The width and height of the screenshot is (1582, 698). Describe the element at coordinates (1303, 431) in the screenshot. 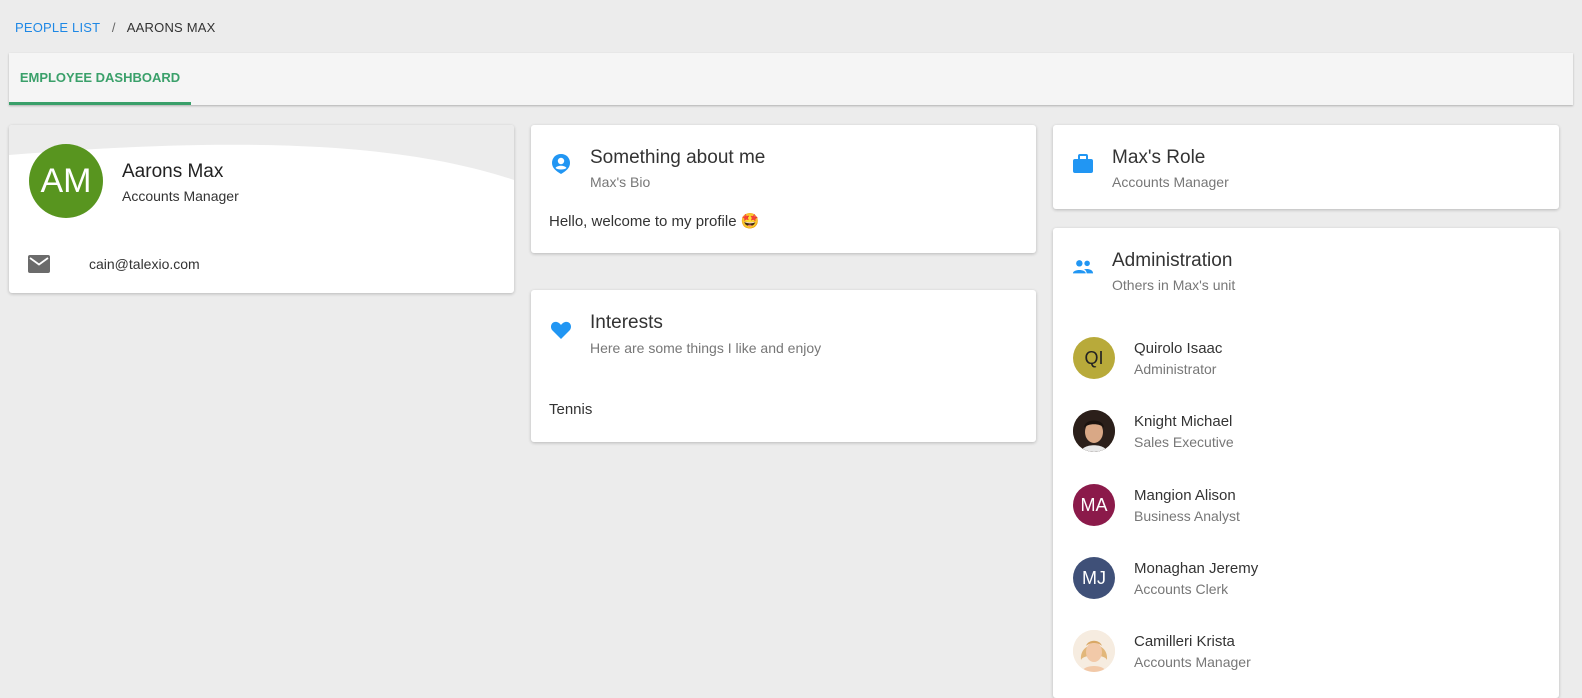

I see `member-list-item: Knight Michael Sales Executive` at that location.